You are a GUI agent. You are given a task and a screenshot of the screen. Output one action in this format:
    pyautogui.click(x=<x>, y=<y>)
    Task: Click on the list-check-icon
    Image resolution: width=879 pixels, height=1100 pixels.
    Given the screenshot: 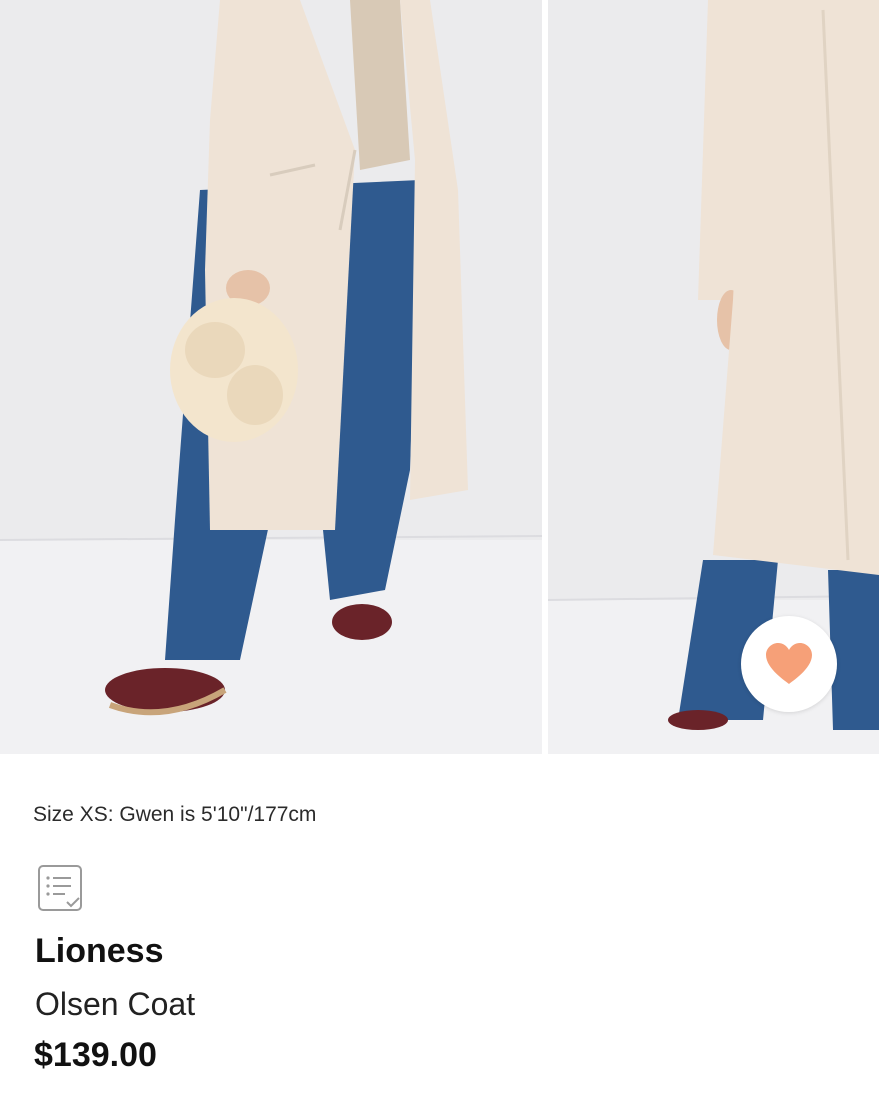 What is the action you would take?
    pyautogui.click(x=60, y=888)
    